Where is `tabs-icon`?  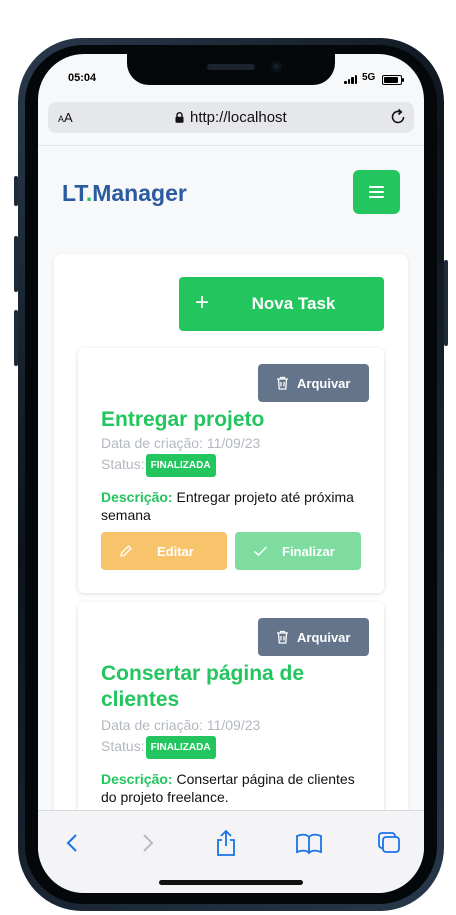
tabs-icon is located at coordinates (389, 843).